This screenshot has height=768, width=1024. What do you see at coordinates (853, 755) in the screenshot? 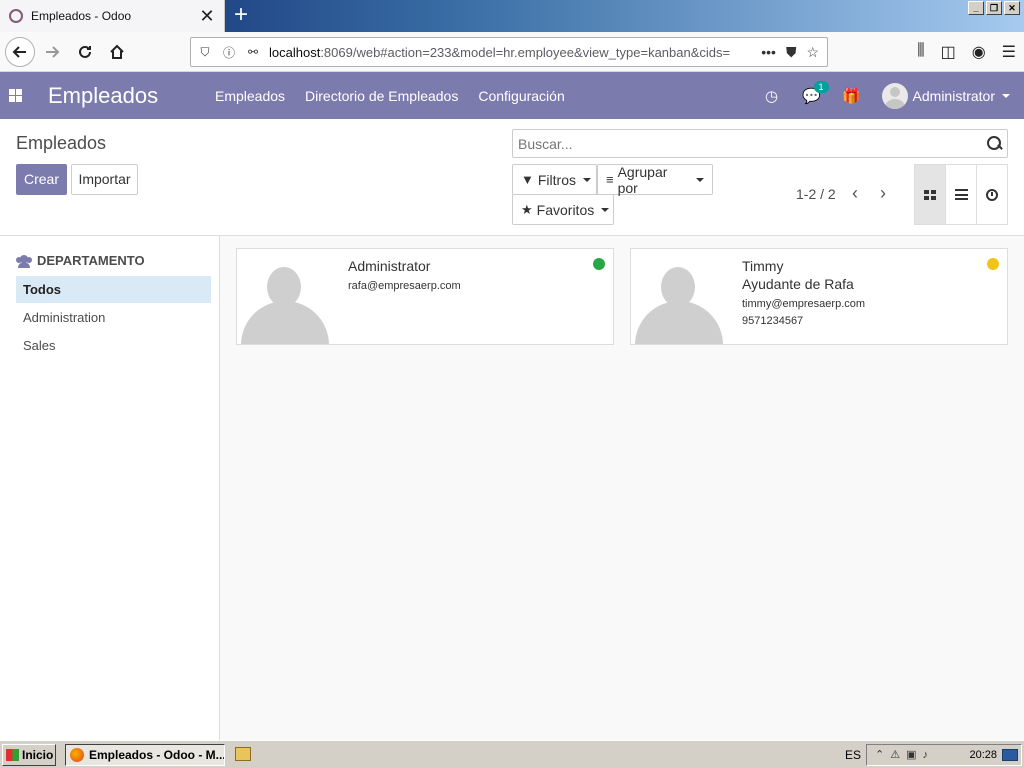
I see `language-indicator: ES` at bounding box center [853, 755].